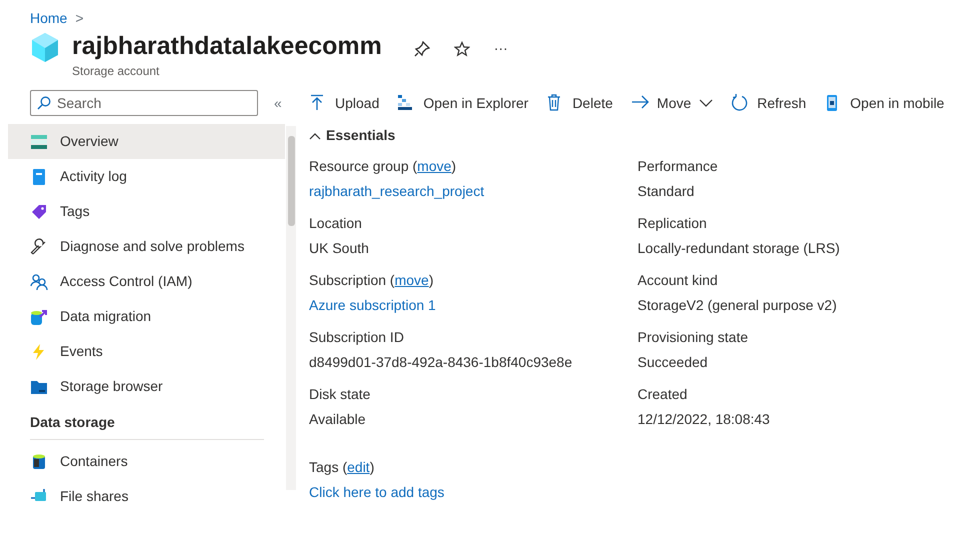  Describe the element at coordinates (146, 281) in the screenshot. I see `sidebar-item: Access Control (IAM)` at that location.